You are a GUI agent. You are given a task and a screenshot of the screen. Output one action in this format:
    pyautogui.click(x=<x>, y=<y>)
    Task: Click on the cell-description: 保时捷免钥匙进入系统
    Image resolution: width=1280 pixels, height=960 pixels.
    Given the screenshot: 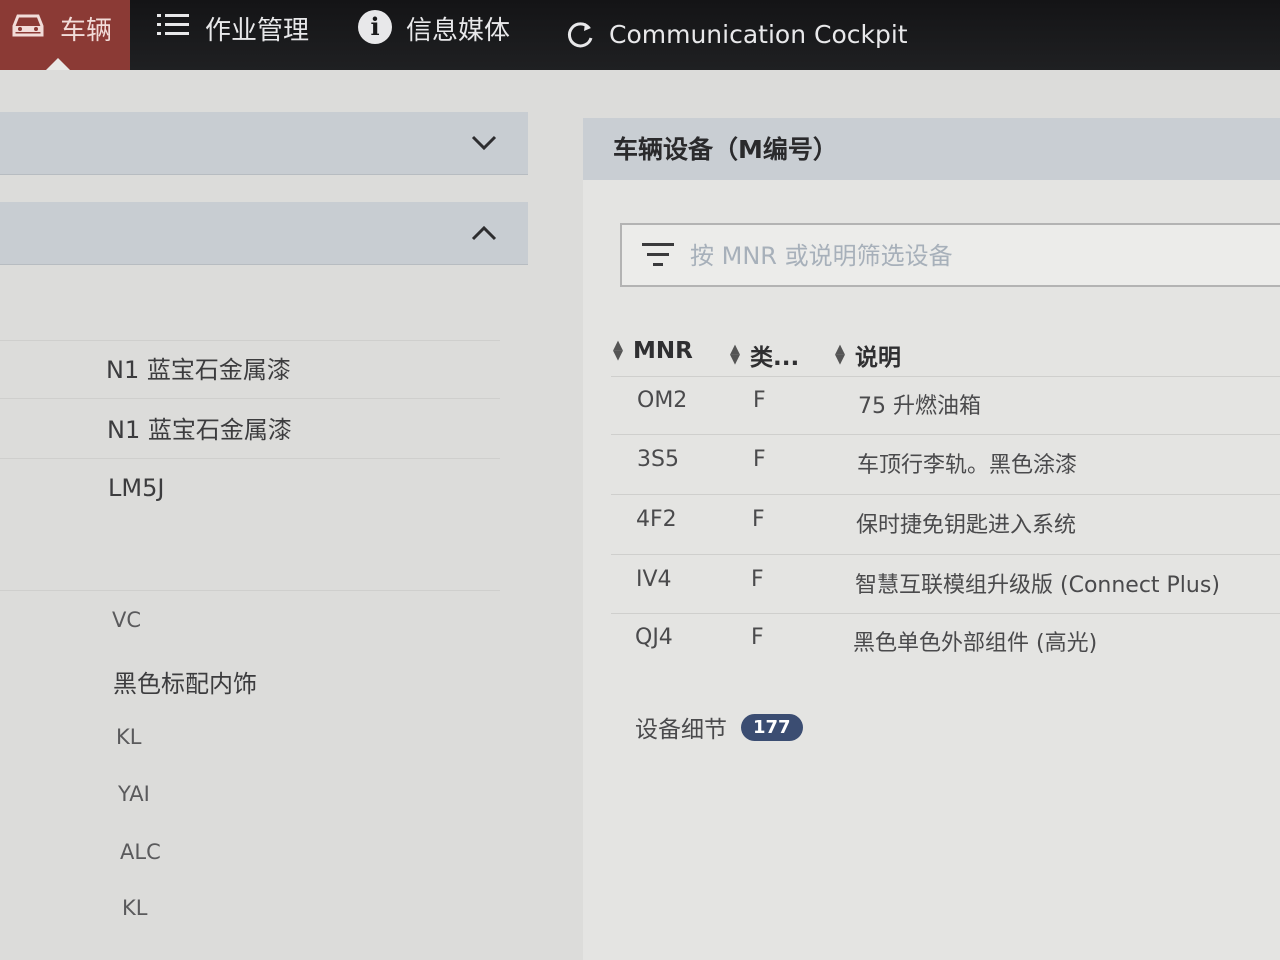 What is the action you would take?
    pyautogui.click(x=966, y=525)
    